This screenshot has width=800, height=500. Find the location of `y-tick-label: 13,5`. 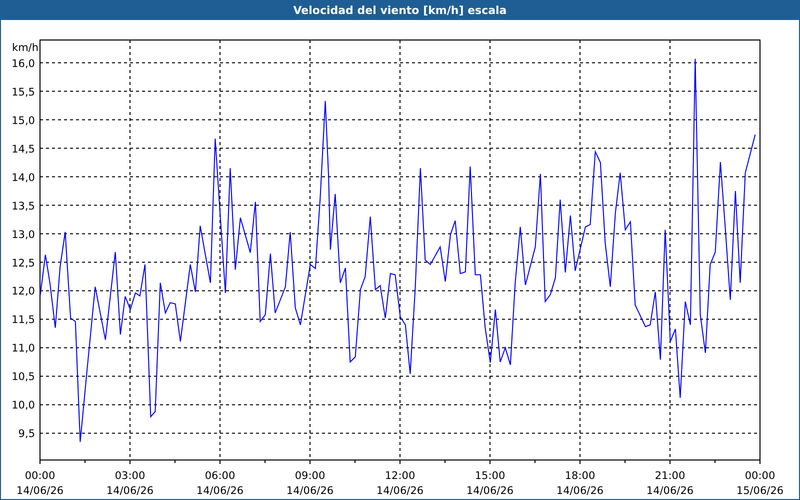

y-tick-label: 13,5 is located at coordinates (23, 206).